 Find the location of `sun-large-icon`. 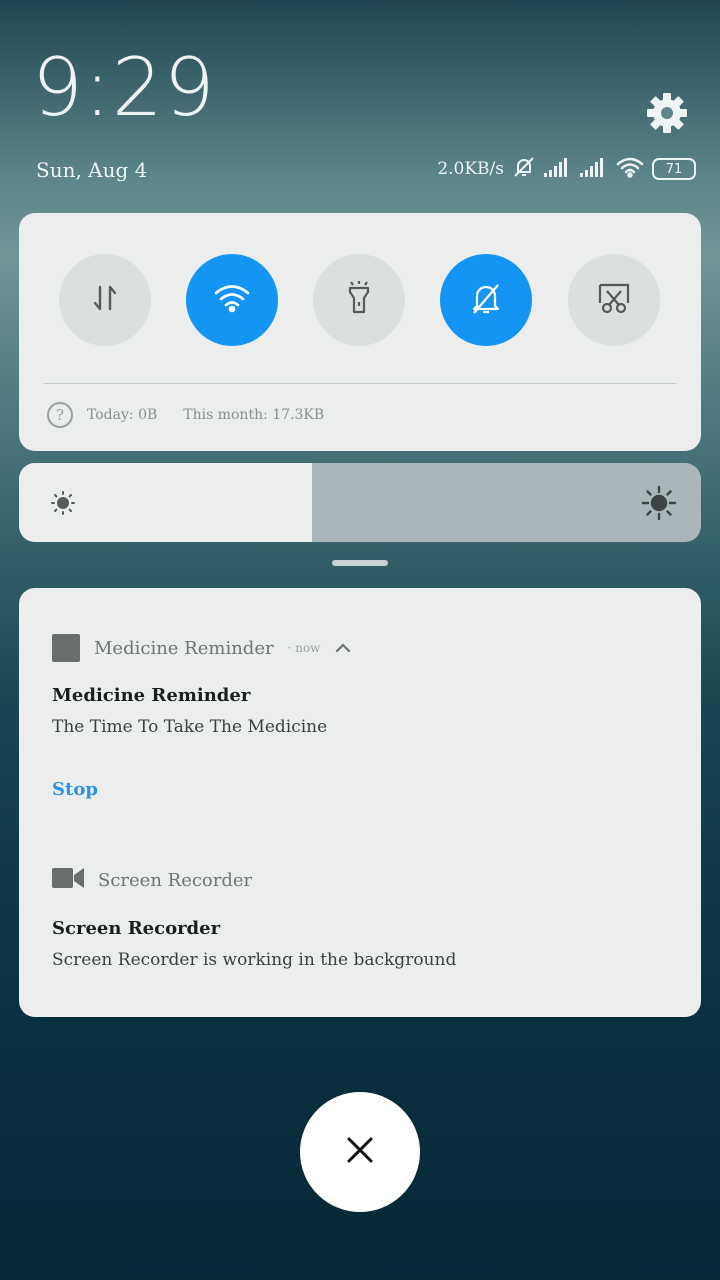

sun-large-icon is located at coordinates (659, 505).